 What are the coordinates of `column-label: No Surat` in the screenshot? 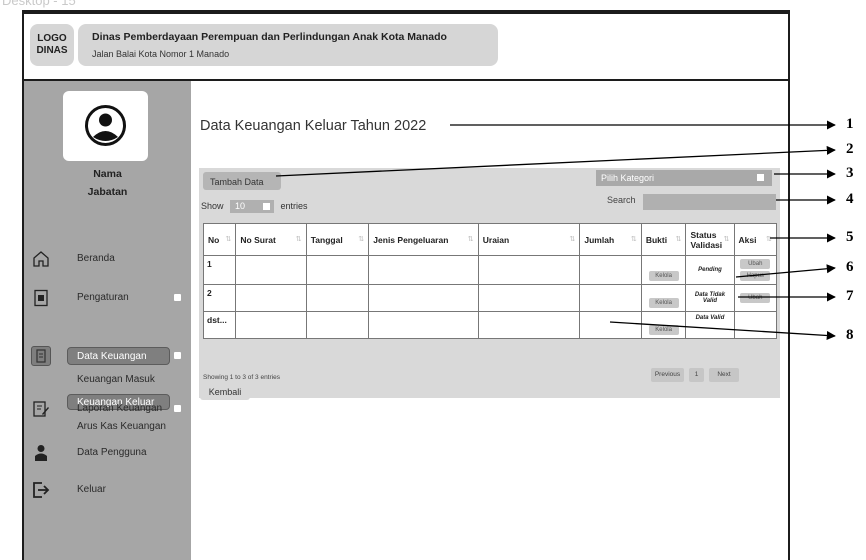 It's located at (258, 239).